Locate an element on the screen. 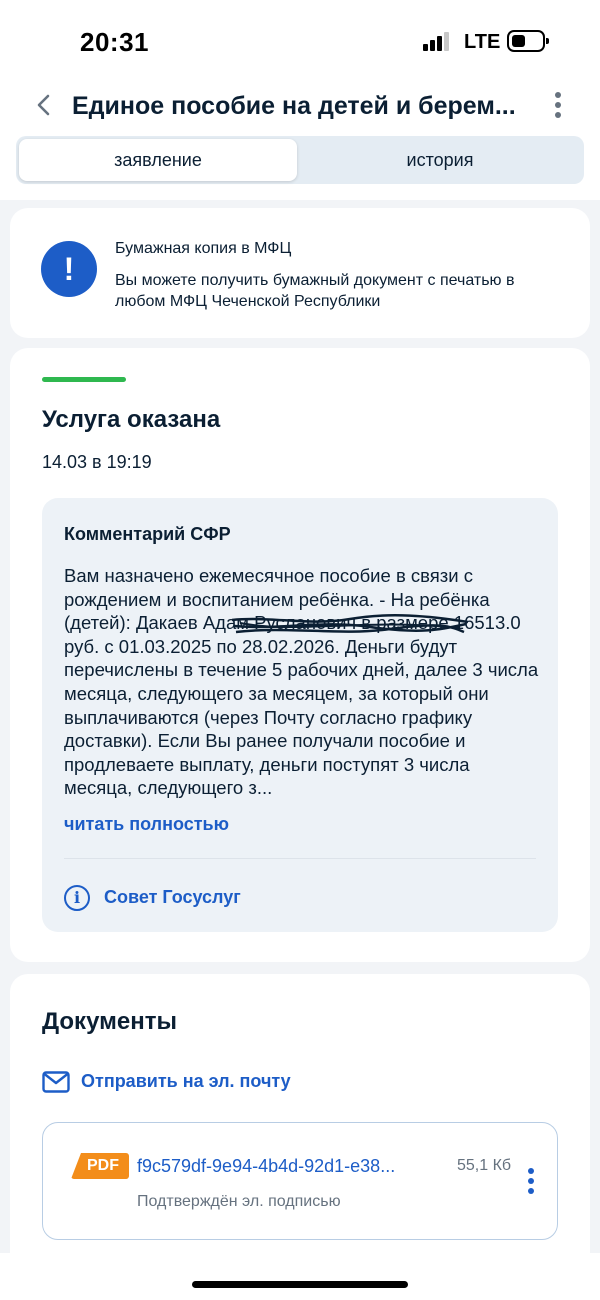 The image size is (600, 1300). more-vertical-icon is located at coordinates (558, 106).